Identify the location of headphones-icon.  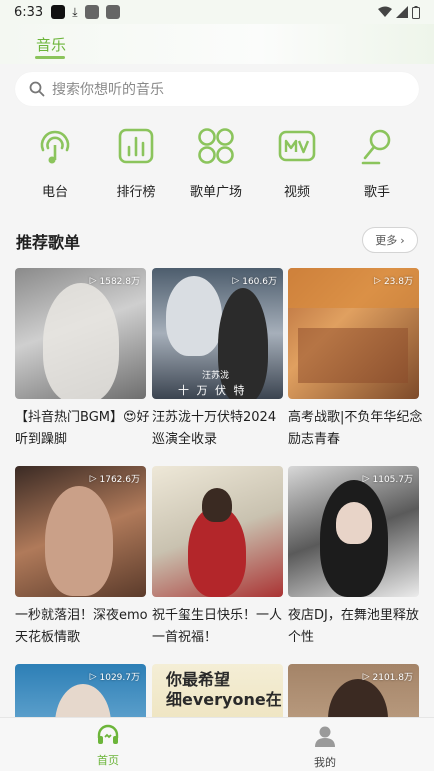
(108, 734).